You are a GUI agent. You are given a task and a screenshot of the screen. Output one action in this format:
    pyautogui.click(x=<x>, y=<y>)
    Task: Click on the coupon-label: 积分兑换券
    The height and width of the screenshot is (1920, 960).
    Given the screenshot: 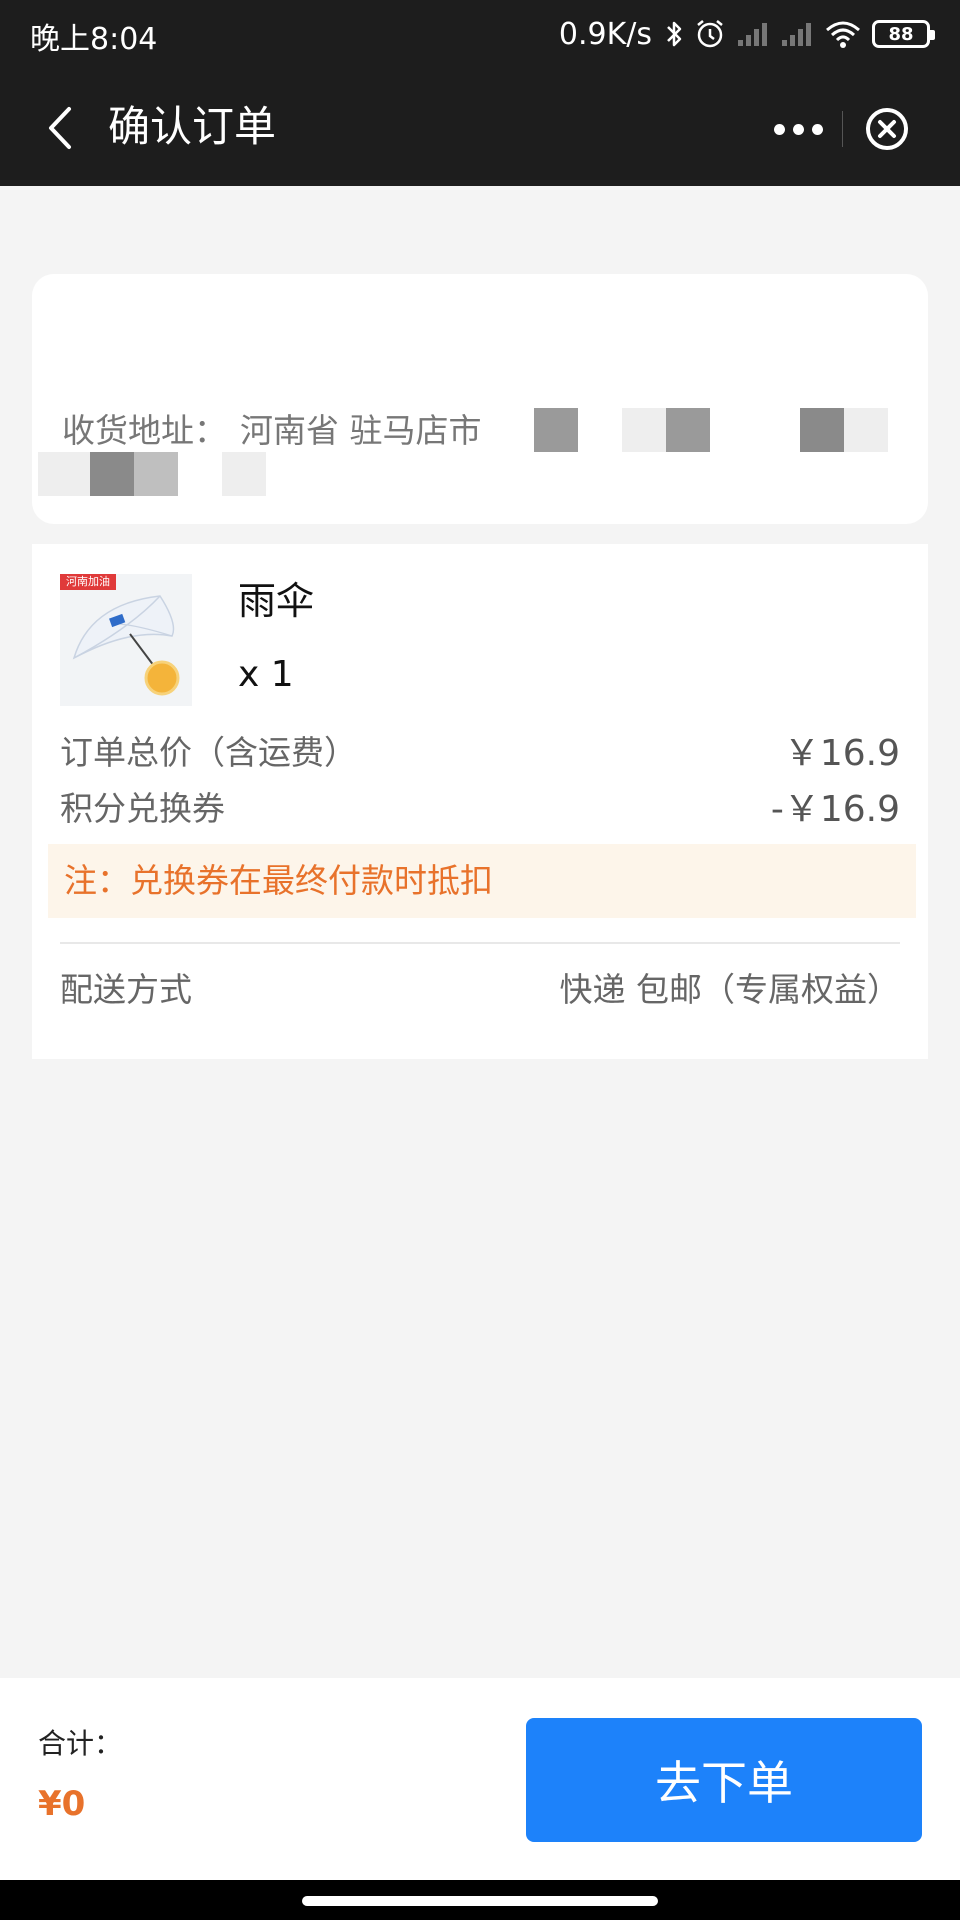 What is the action you would take?
    pyautogui.click(x=142, y=808)
    